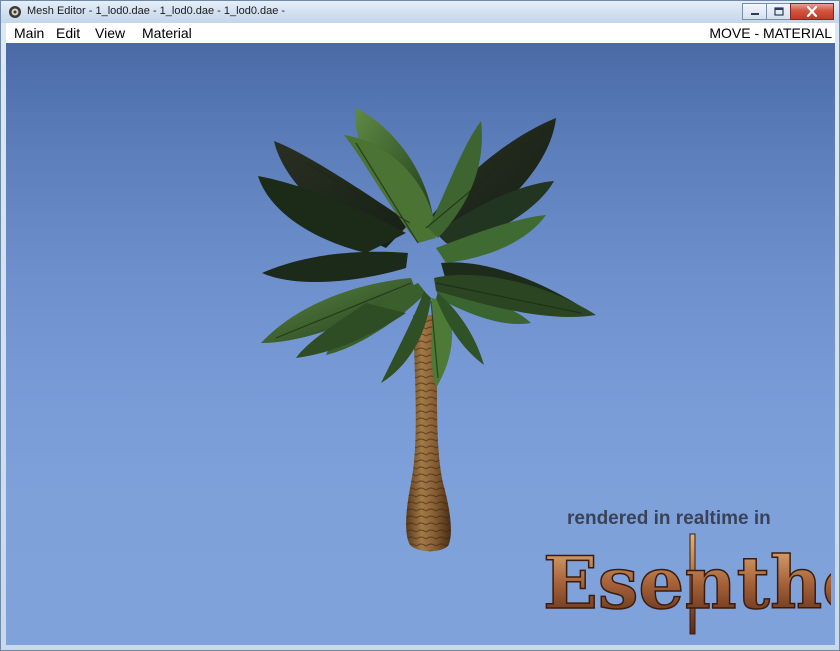  What do you see at coordinates (15, 12) in the screenshot?
I see `app-icon` at bounding box center [15, 12].